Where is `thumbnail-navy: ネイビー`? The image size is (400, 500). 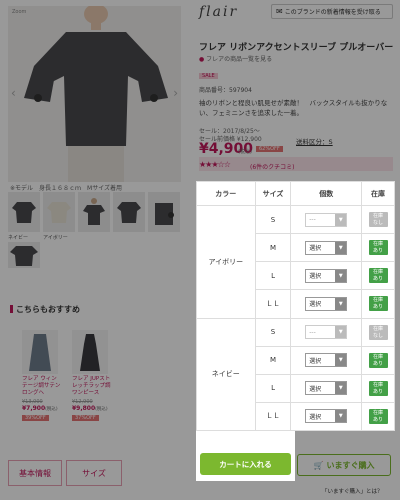 thumbnail-navy: ネイビー is located at coordinates (24, 216).